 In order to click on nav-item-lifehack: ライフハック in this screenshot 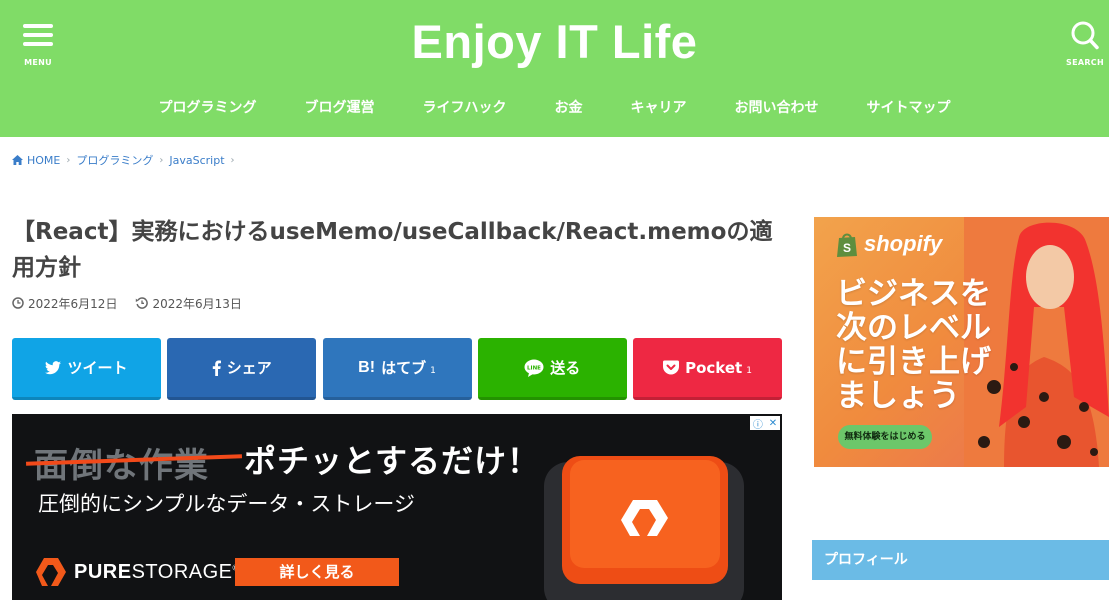, I will do `click(465, 109)`.